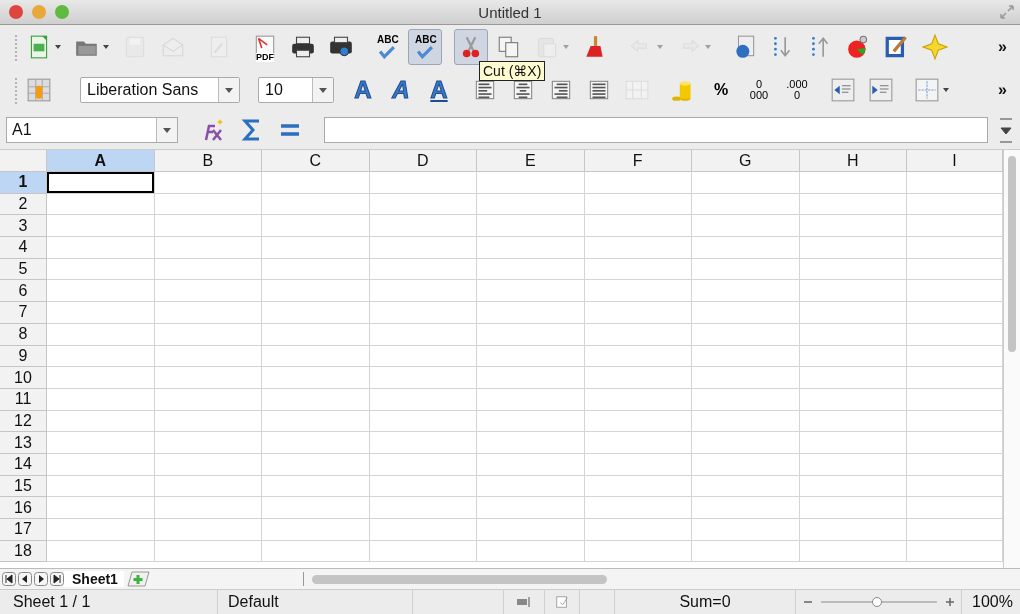 The height and width of the screenshot is (614, 1020). What do you see at coordinates (92, 130) in the screenshot?
I see `name-box: A1` at bounding box center [92, 130].